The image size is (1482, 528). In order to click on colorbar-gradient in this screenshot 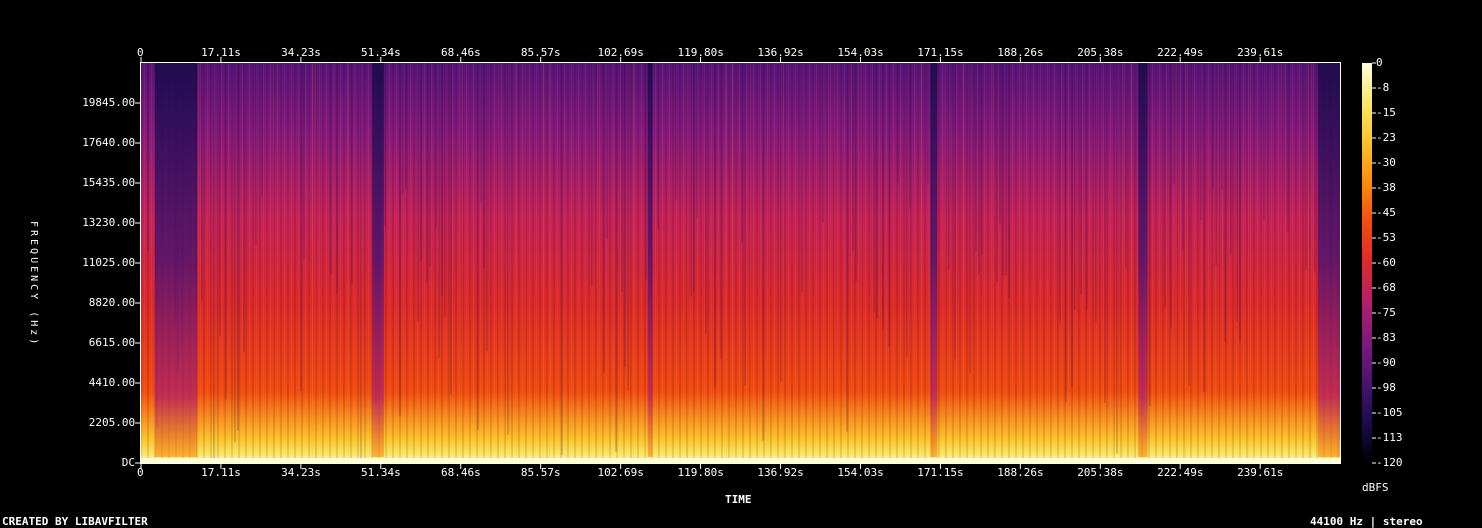, I will do `click(1367, 263)`.